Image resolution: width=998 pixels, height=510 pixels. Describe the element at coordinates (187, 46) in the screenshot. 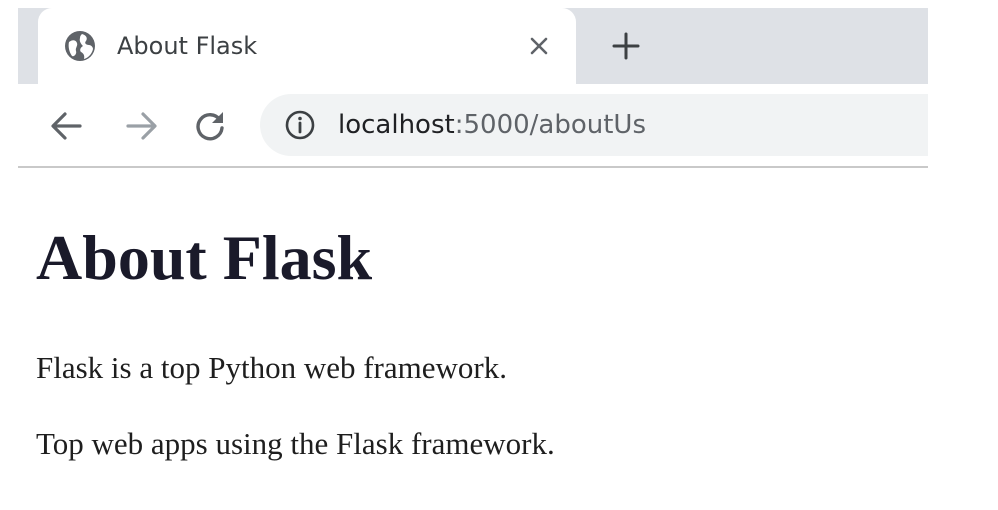

I see `tab-title: About Flask` at that location.